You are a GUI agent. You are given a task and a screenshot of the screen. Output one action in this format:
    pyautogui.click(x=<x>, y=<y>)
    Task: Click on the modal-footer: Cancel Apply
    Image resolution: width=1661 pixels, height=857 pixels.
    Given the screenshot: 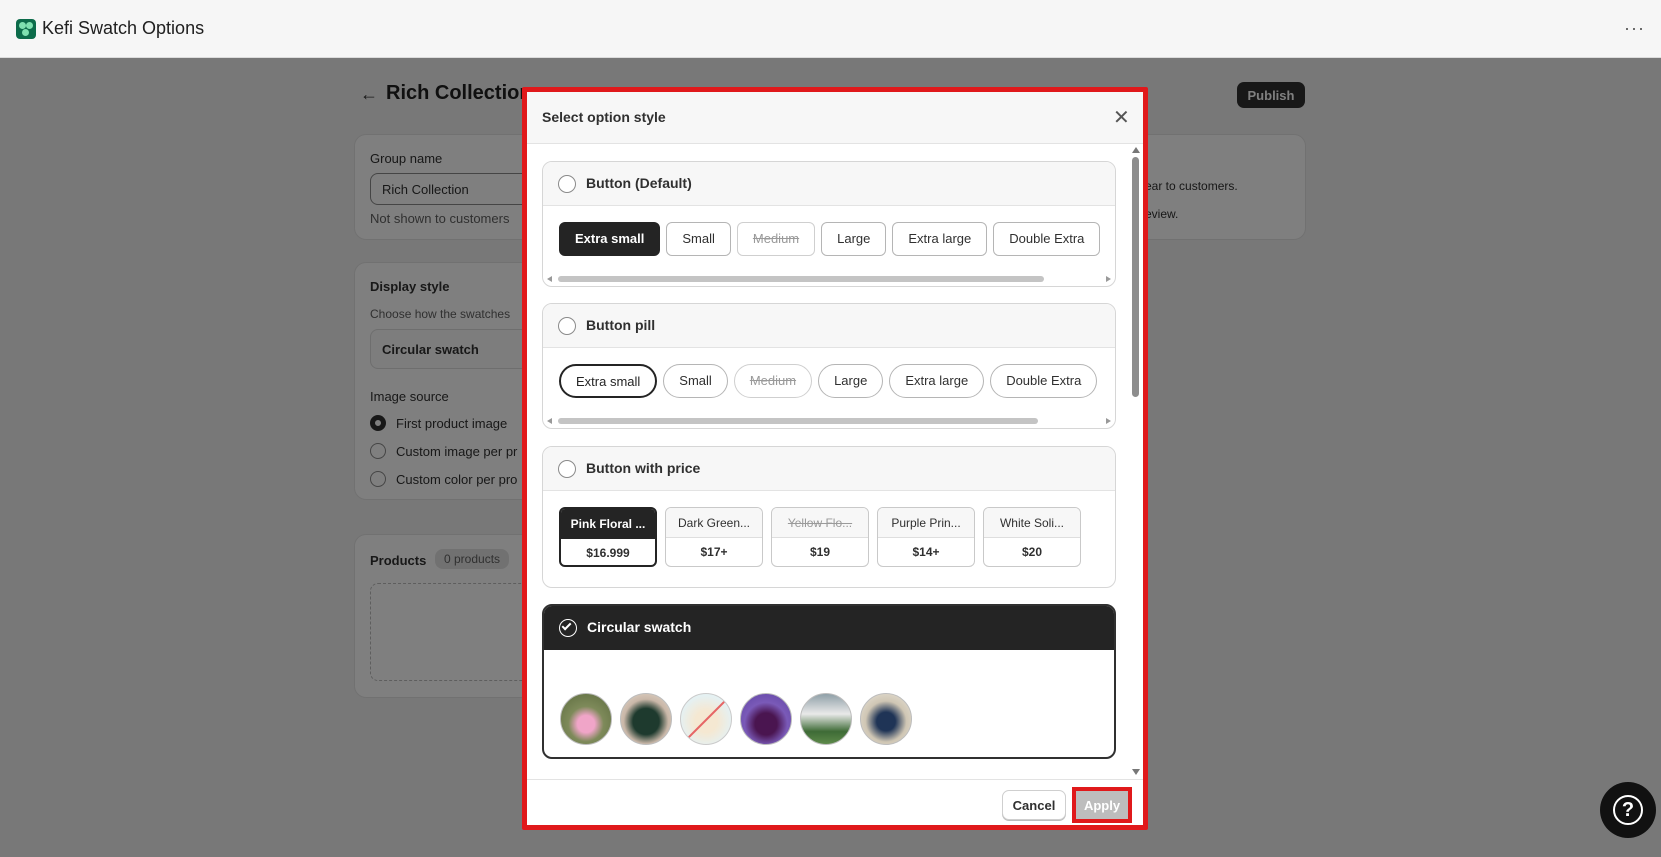 What is the action you would take?
    pyautogui.click(x=835, y=802)
    